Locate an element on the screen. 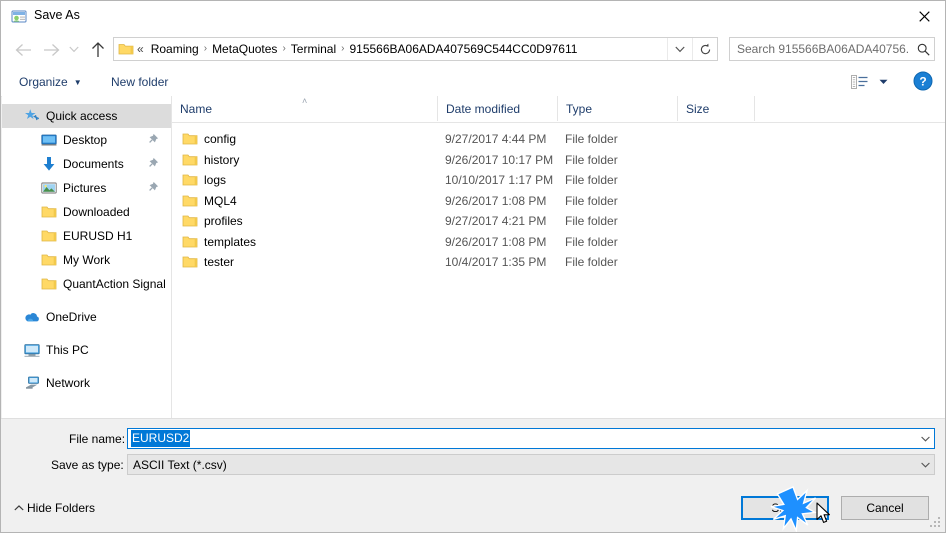 The height and width of the screenshot is (533, 946). sidebar-item-desktop: Desktop is located at coordinates (86, 140).